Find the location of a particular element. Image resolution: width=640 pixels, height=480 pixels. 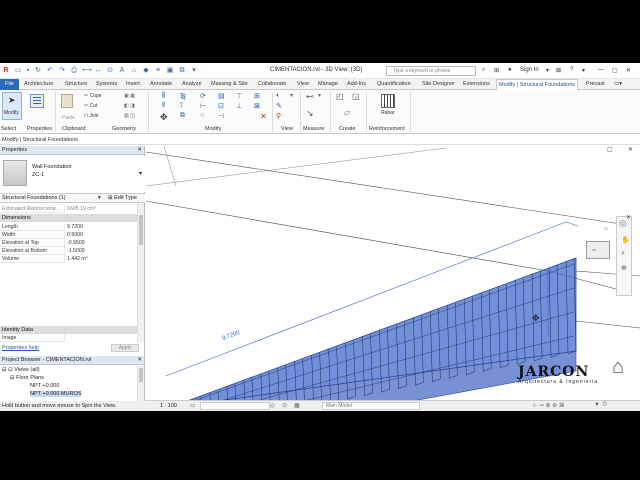

tab-collaborate: Collaborate is located at coordinates (272, 84).